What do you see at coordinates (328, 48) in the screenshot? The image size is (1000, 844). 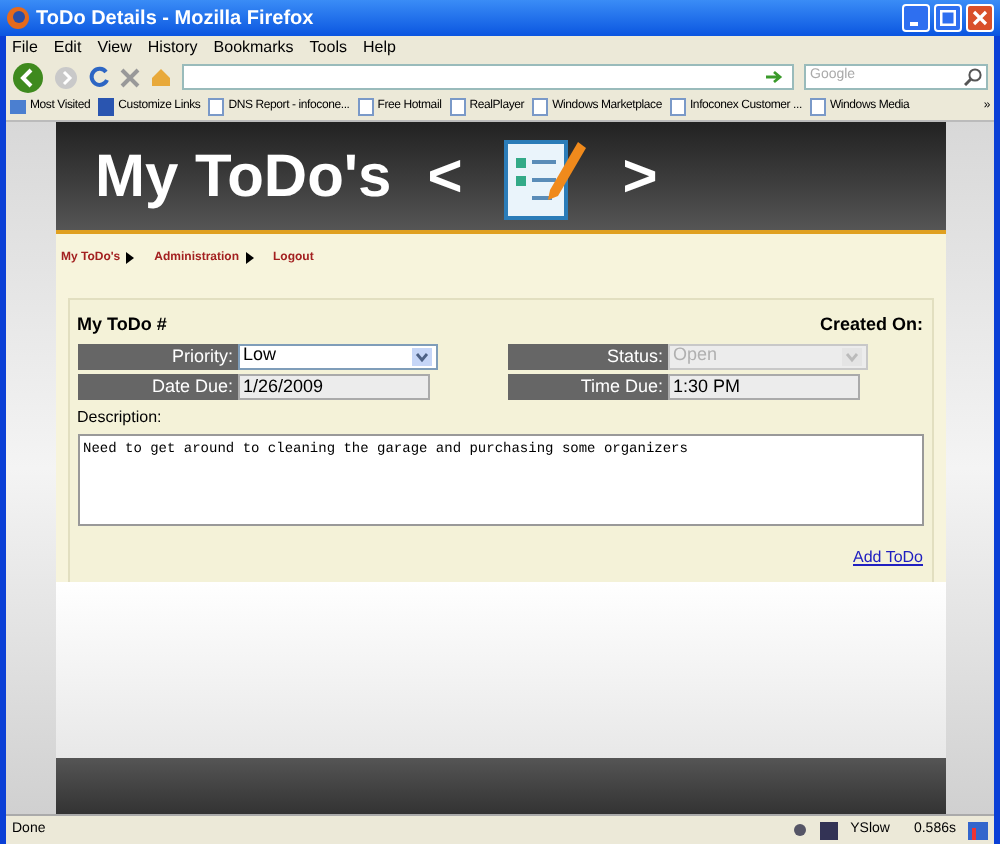 I see `menu-item: Tools` at bounding box center [328, 48].